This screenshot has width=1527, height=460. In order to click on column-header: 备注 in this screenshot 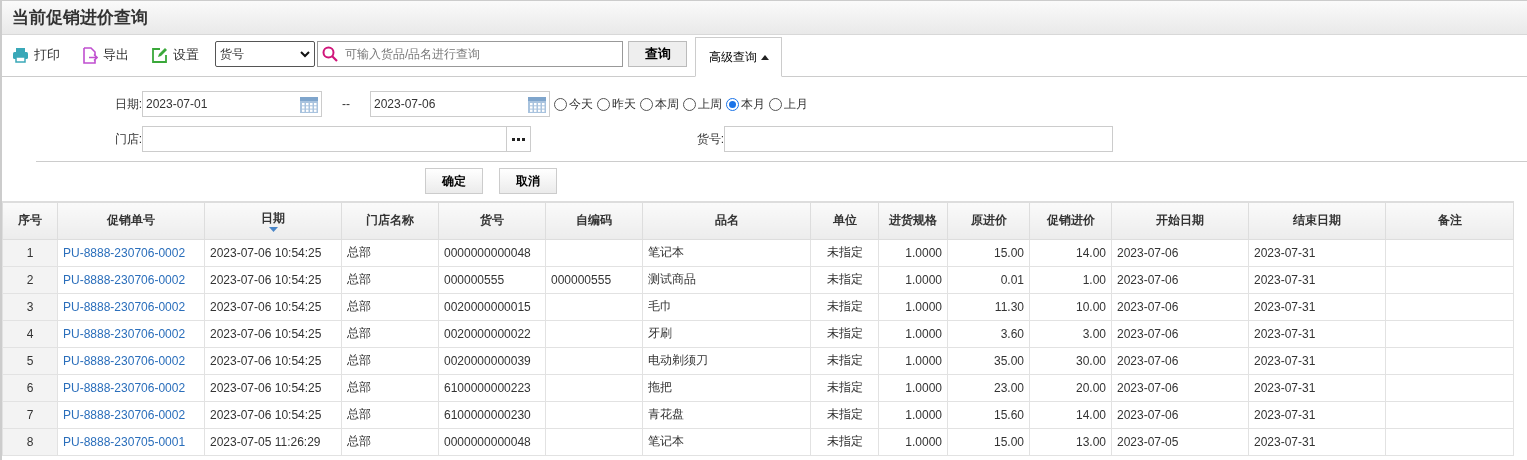, I will do `click(1449, 220)`.